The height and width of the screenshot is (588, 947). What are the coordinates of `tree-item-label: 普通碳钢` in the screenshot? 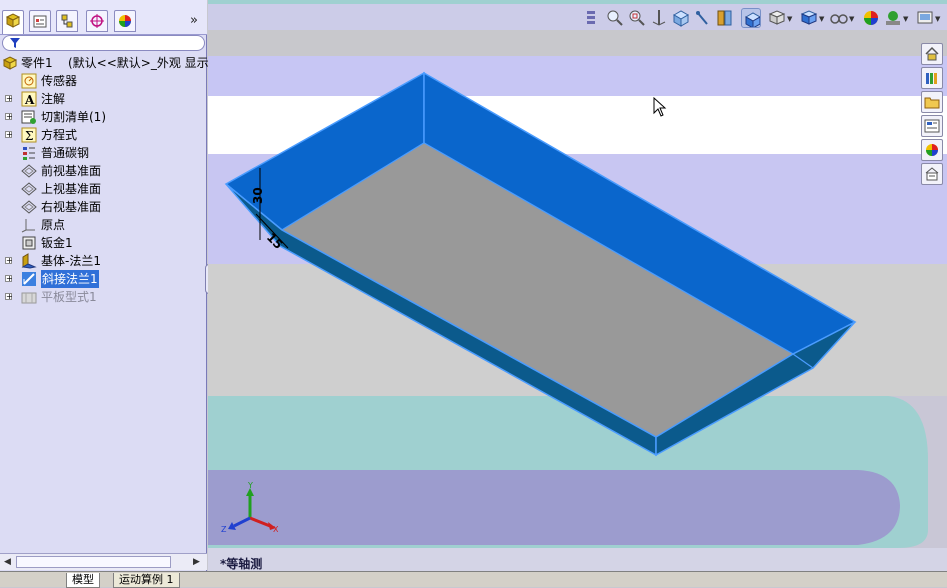 It's located at (65, 153).